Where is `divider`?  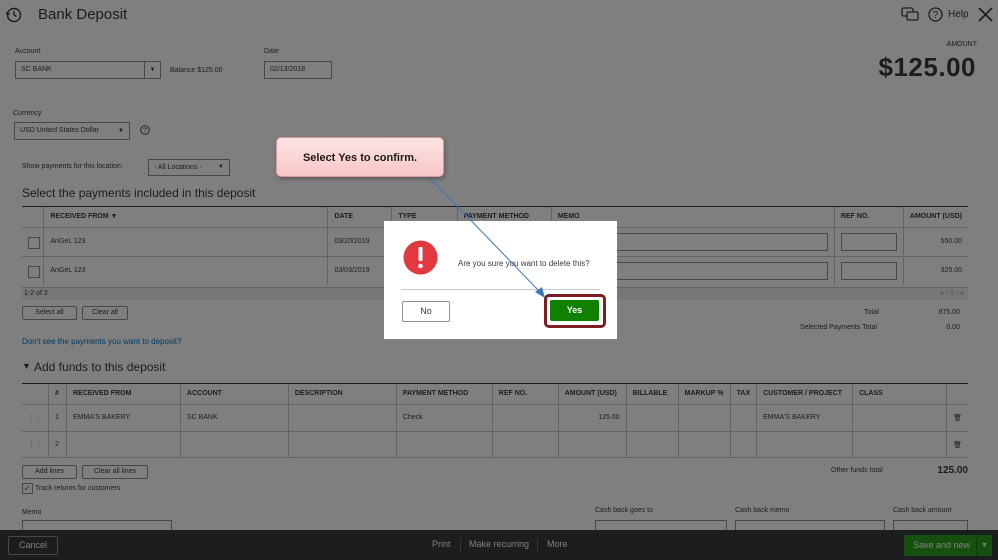 divider is located at coordinates (500, 289).